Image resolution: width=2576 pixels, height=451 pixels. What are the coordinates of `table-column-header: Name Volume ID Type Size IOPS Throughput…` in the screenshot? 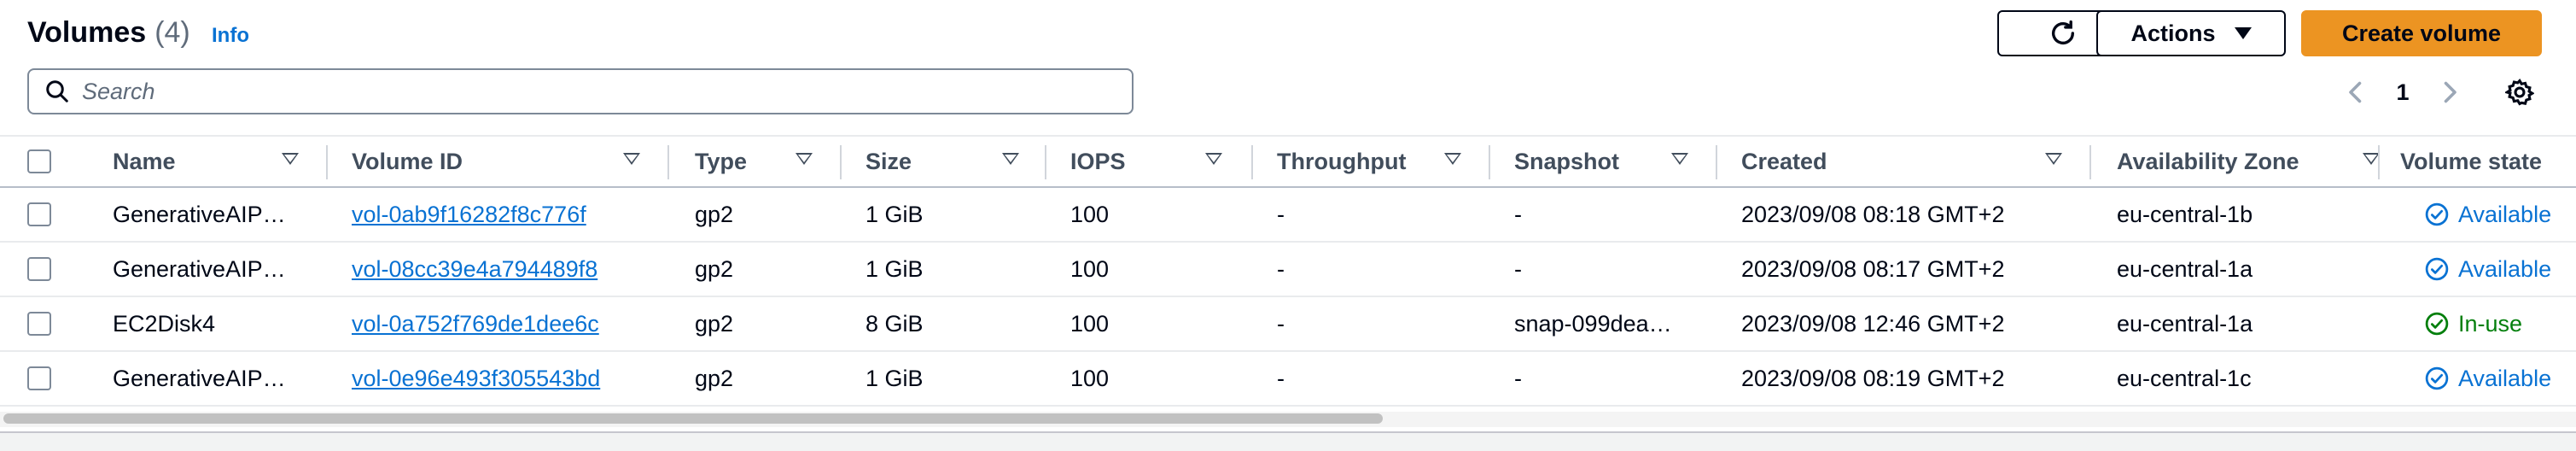 It's located at (1288, 161).